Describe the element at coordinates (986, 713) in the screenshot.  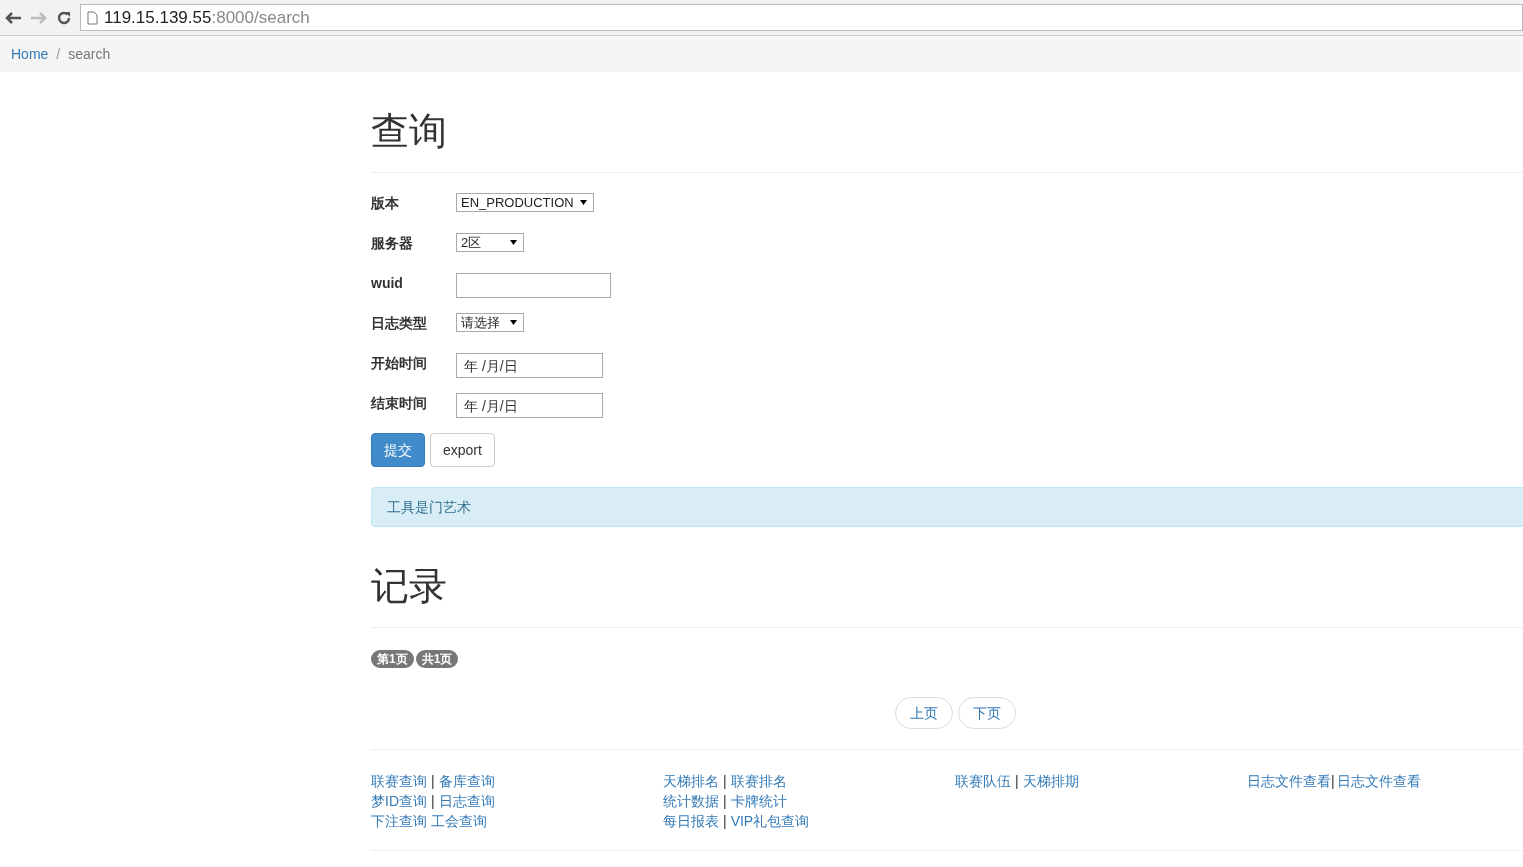
I see `pager-button: 下页` at that location.